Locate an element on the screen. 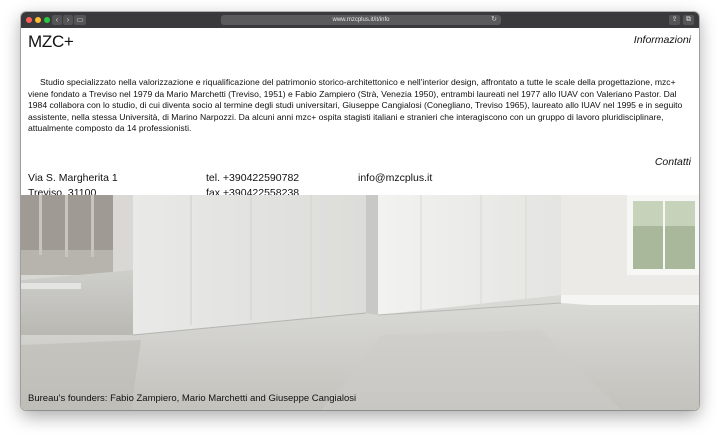 The width and height of the screenshot is (720, 437). address-street: Via S. Margherita 1 is located at coordinates (73, 178).